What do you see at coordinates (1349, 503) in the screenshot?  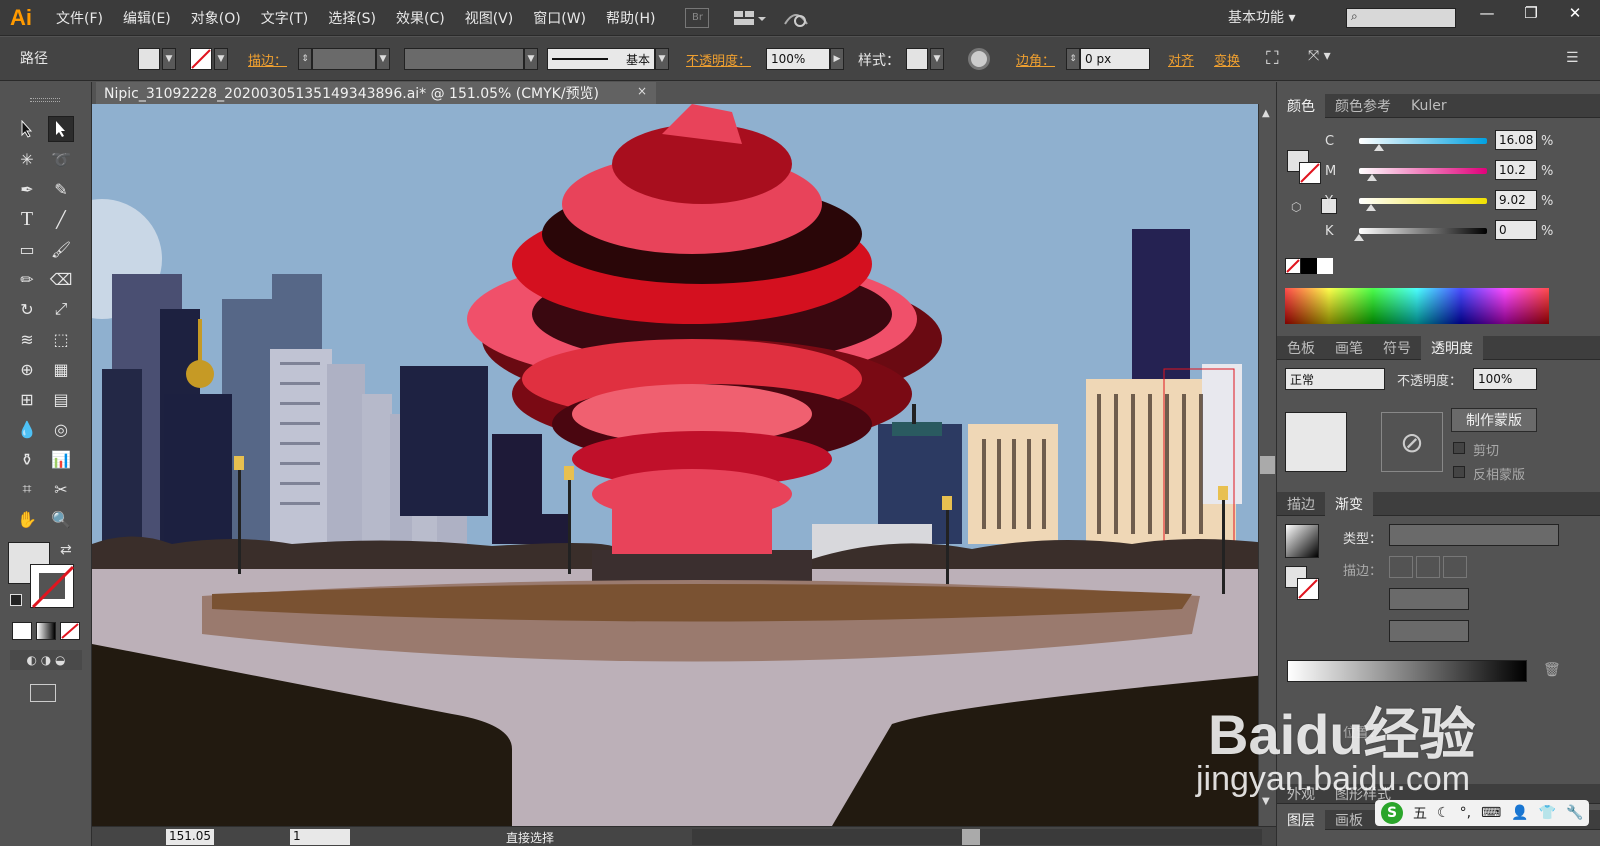 I see `tab-gradient: 渐变` at bounding box center [1349, 503].